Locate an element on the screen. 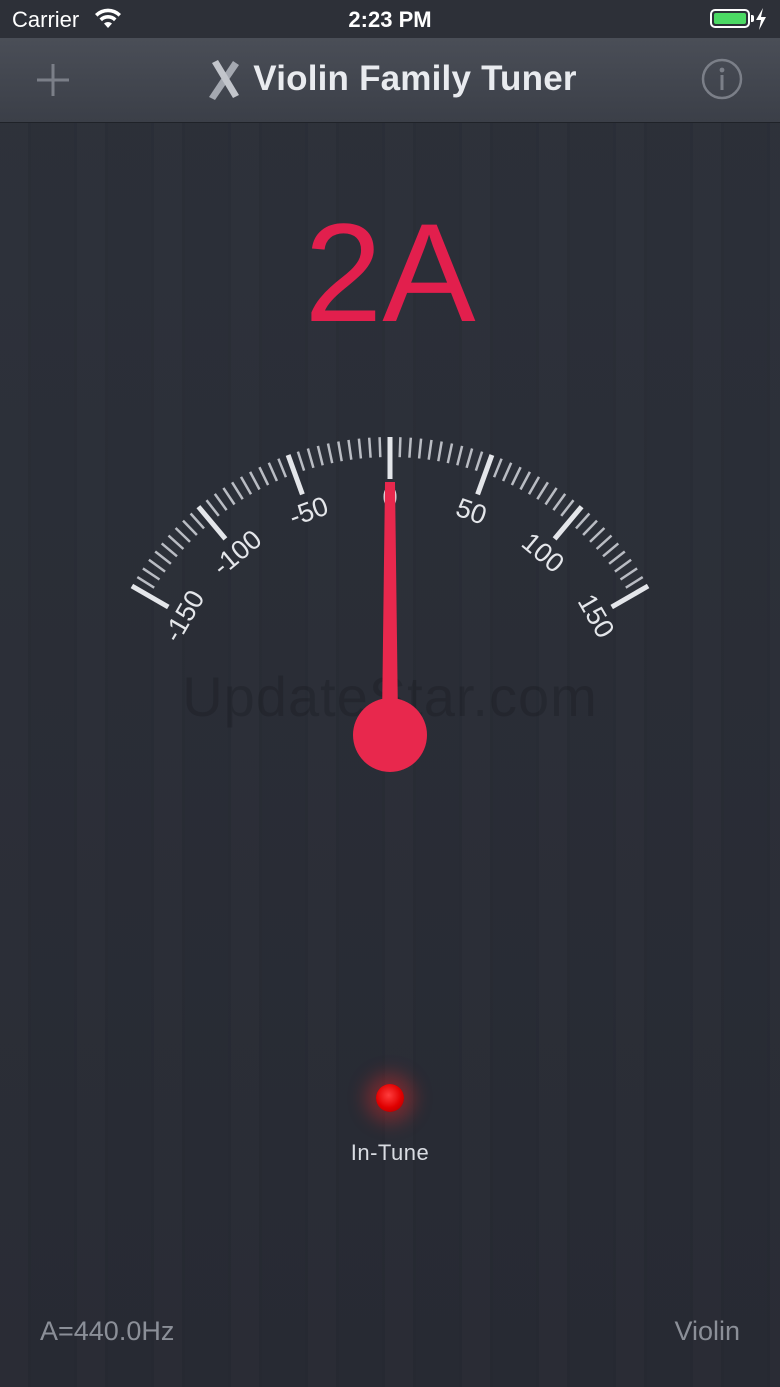  in-tune-label: In-Tune is located at coordinates (390, 1152).